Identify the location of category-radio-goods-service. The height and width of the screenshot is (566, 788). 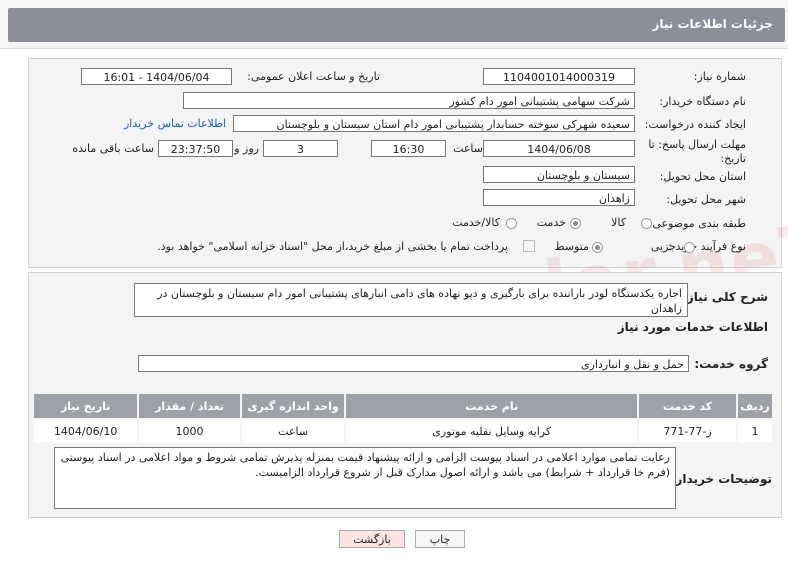
(511, 223).